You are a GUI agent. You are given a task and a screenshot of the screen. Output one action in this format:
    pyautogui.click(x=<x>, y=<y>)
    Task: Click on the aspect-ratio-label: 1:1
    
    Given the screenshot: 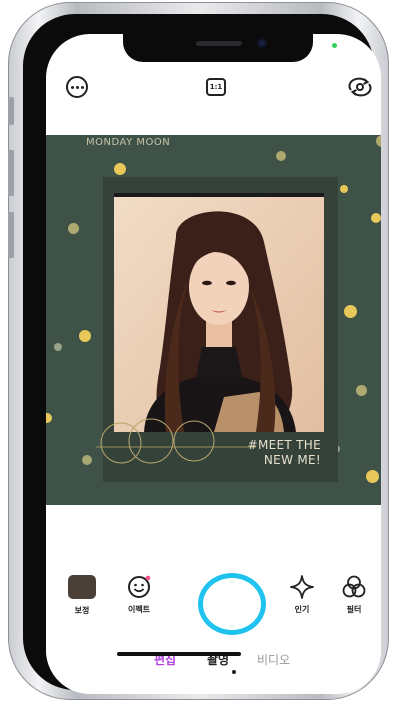 What is the action you would take?
    pyautogui.click(x=216, y=87)
    